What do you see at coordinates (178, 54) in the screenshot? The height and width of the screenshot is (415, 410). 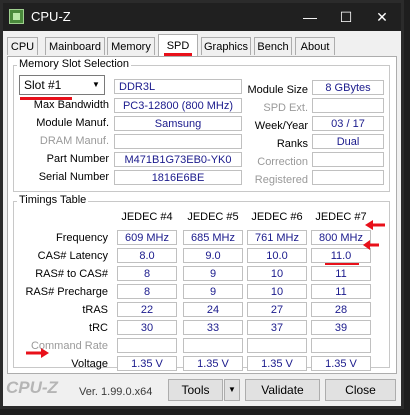 I see `tab-underline-annotation` at bounding box center [178, 54].